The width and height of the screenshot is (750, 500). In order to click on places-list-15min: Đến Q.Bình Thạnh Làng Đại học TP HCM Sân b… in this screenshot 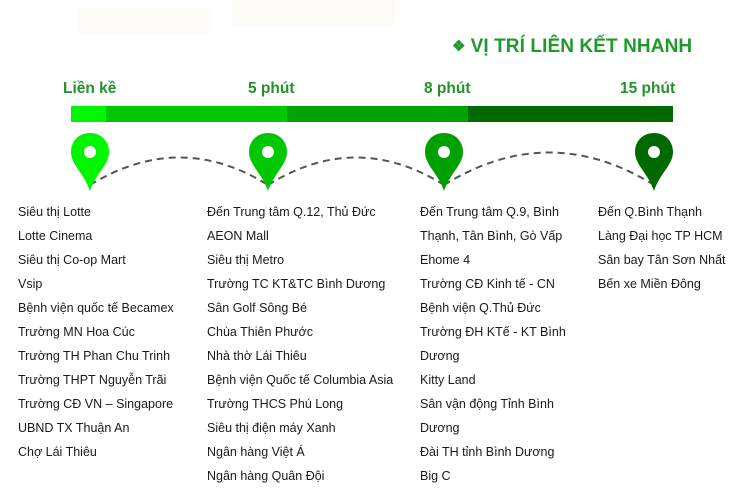, I will do `click(662, 248)`.